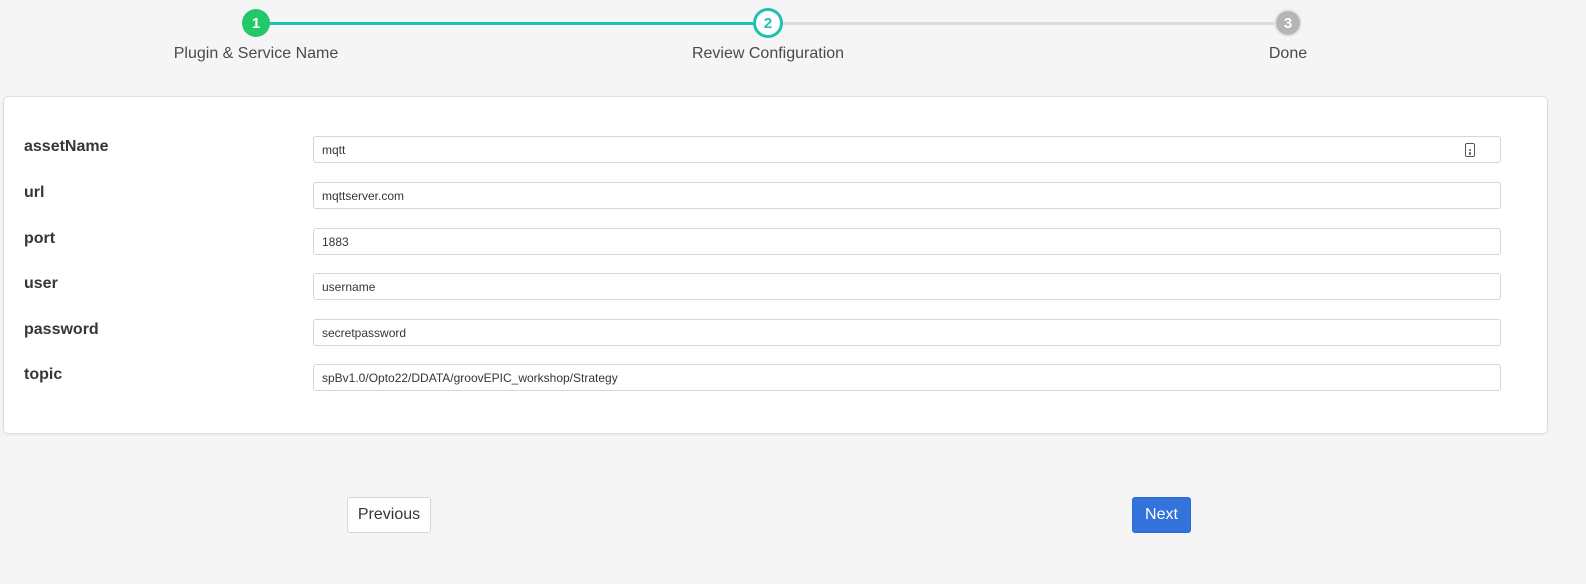 This screenshot has width=1586, height=584. Describe the element at coordinates (256, 53) in the screenshot. I see `step-1-label: Plugin & Service Name` at that location.